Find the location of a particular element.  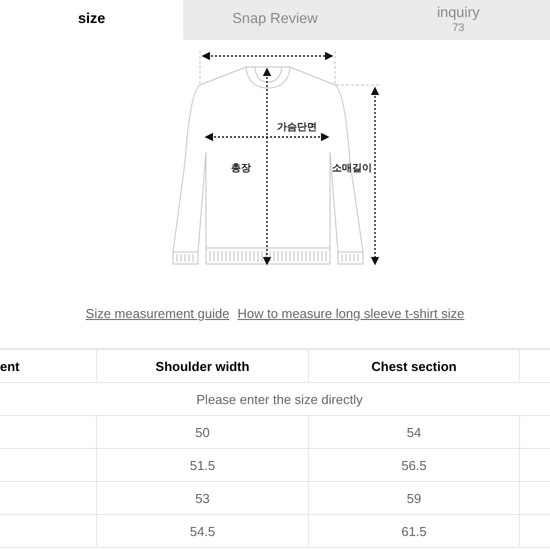

table-cell: 56.5 is located at coordinates (414, 465).